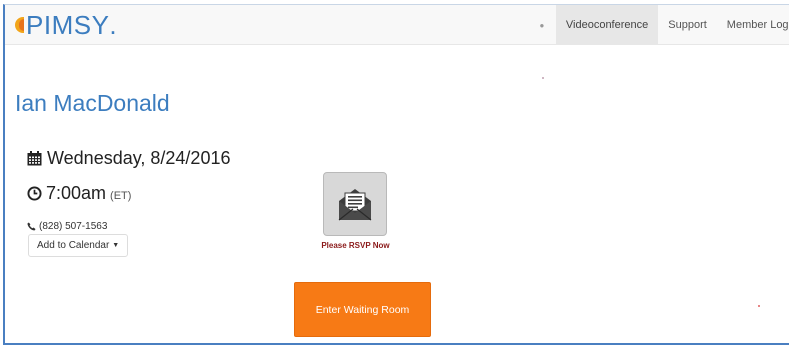 This screenshot has width=789, height=347. What do you see at coordinates (753, 25) in the screenshot?
I see `nav-item-member-login: Member Logi` at bounding box center [753, 25].